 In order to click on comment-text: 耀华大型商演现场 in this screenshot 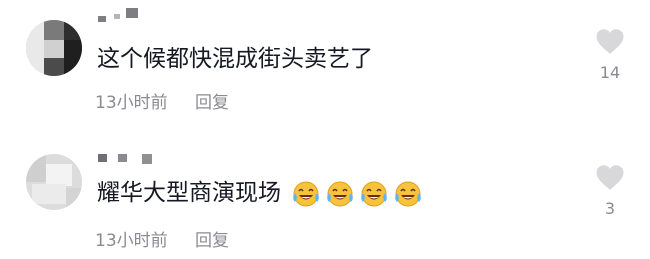, I will do `click(259, 193)`.